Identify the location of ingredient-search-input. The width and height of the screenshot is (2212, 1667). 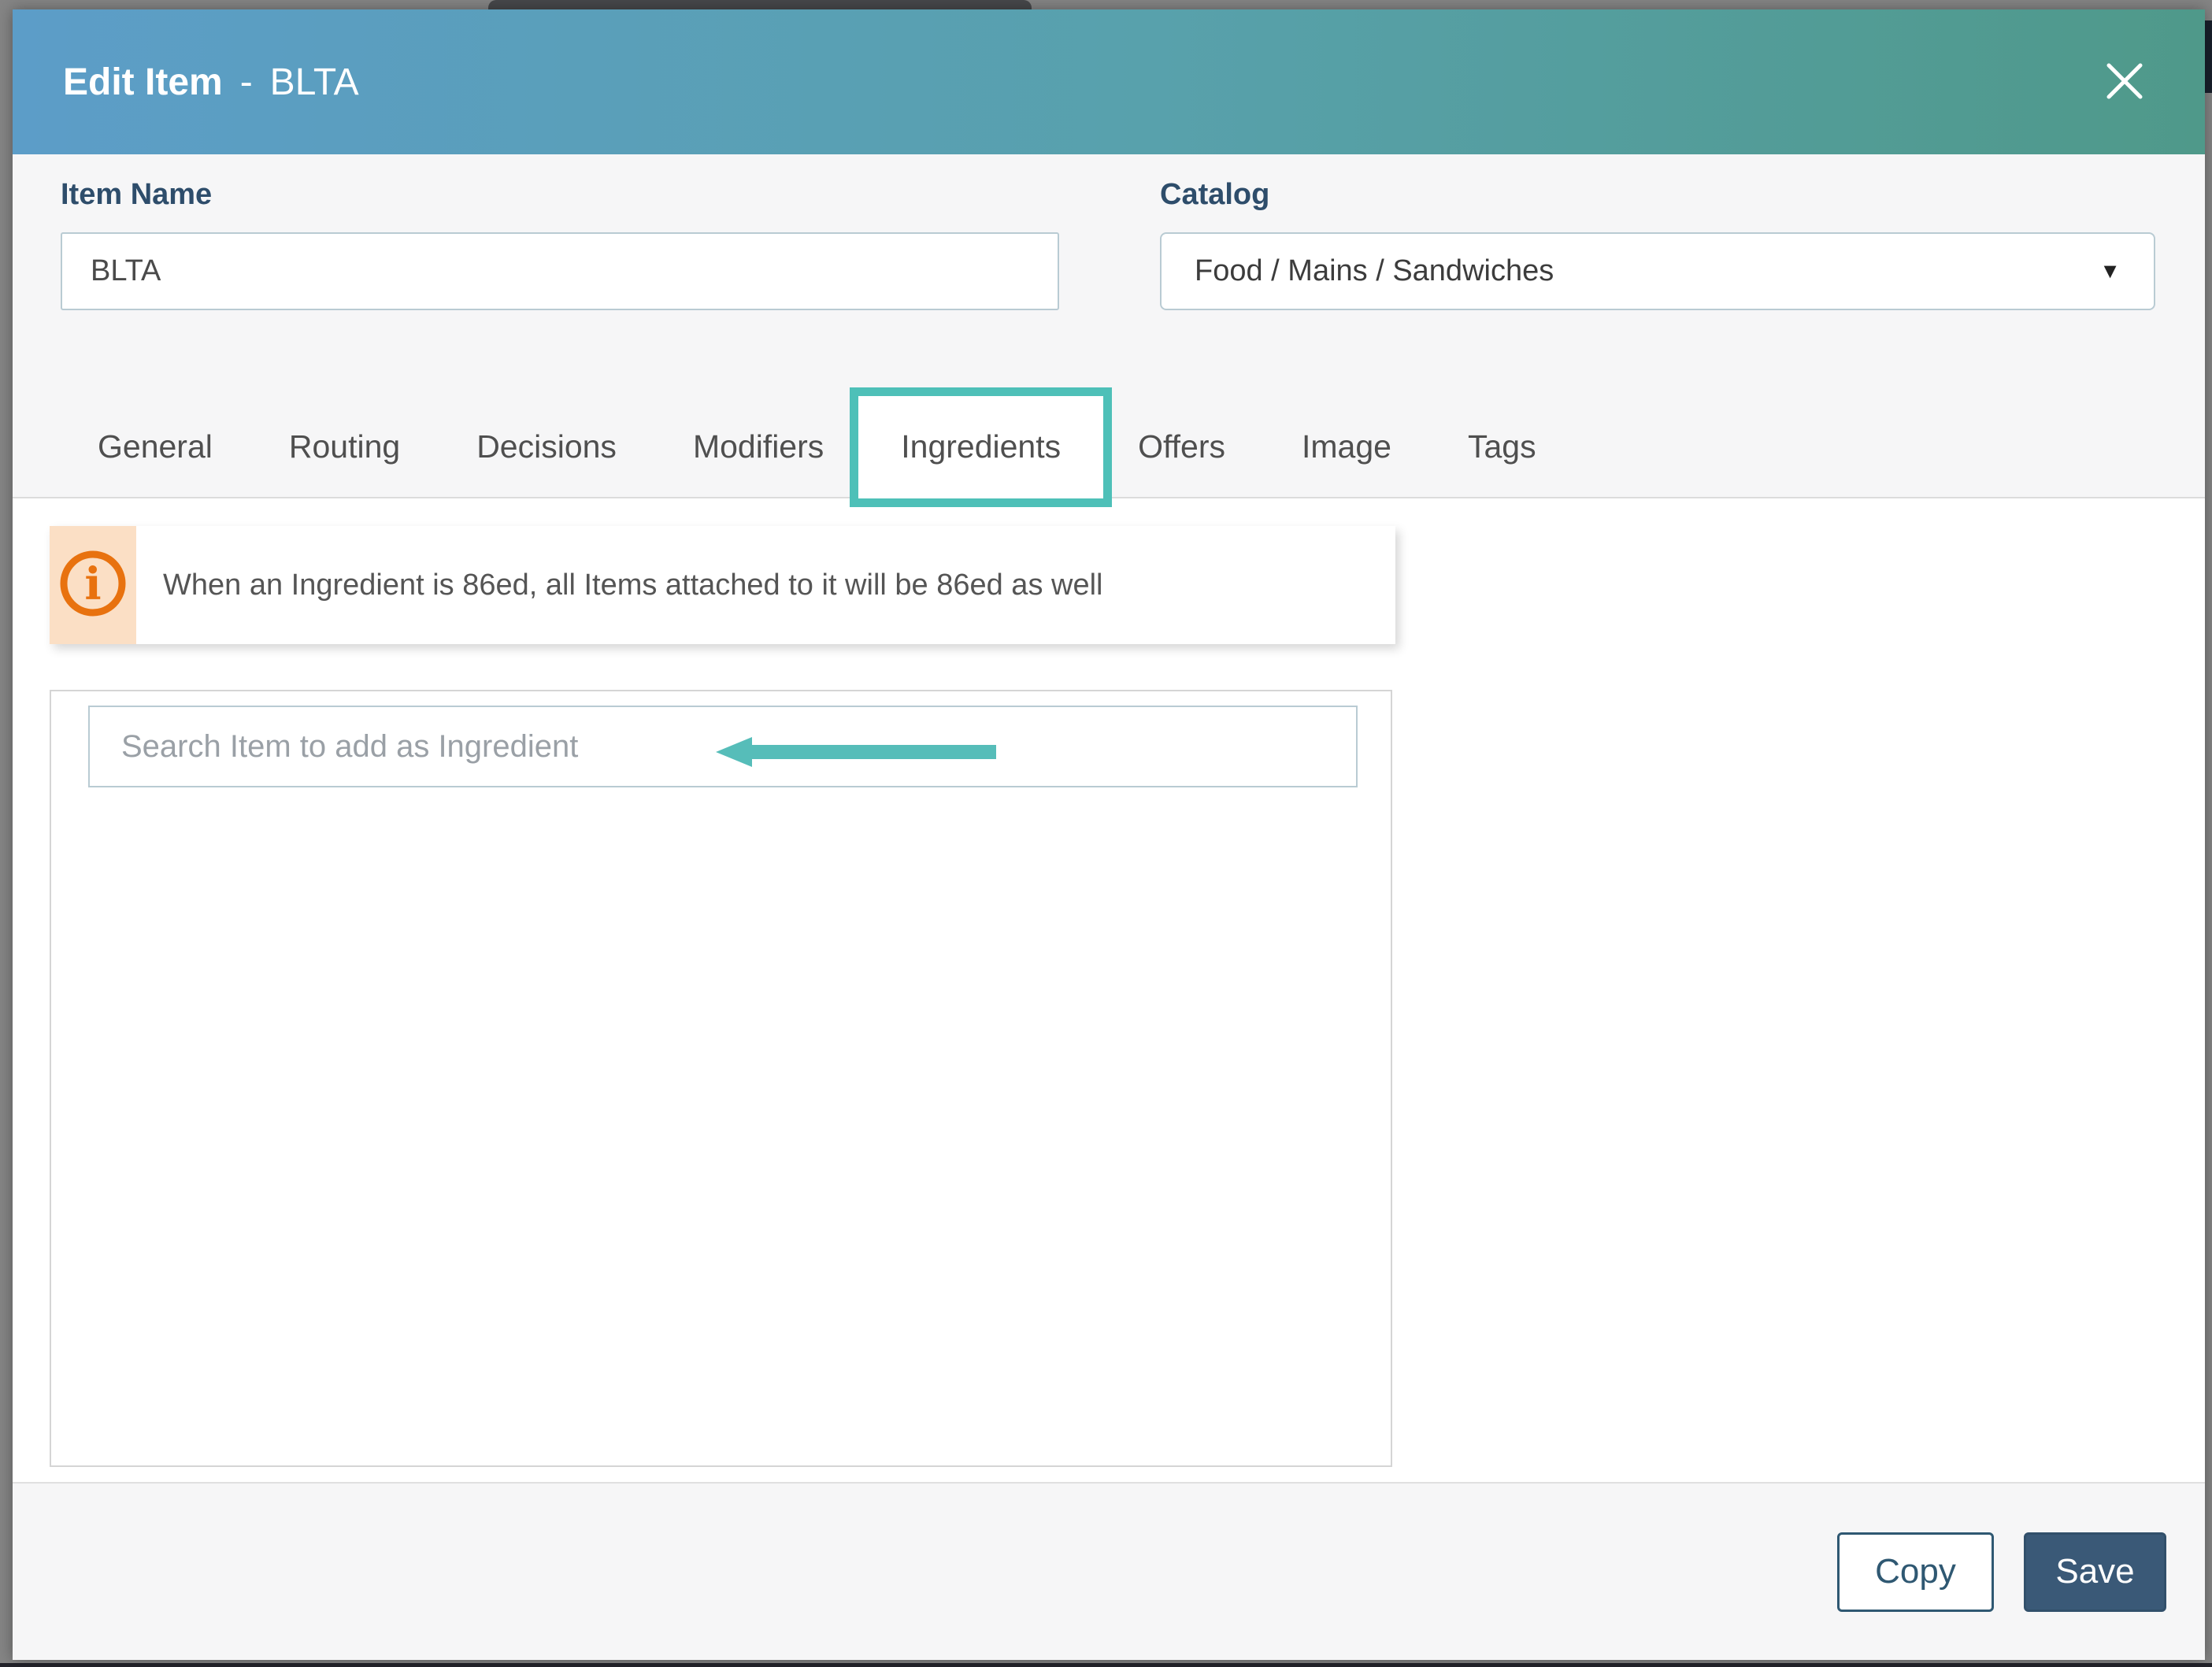
(723, 746).